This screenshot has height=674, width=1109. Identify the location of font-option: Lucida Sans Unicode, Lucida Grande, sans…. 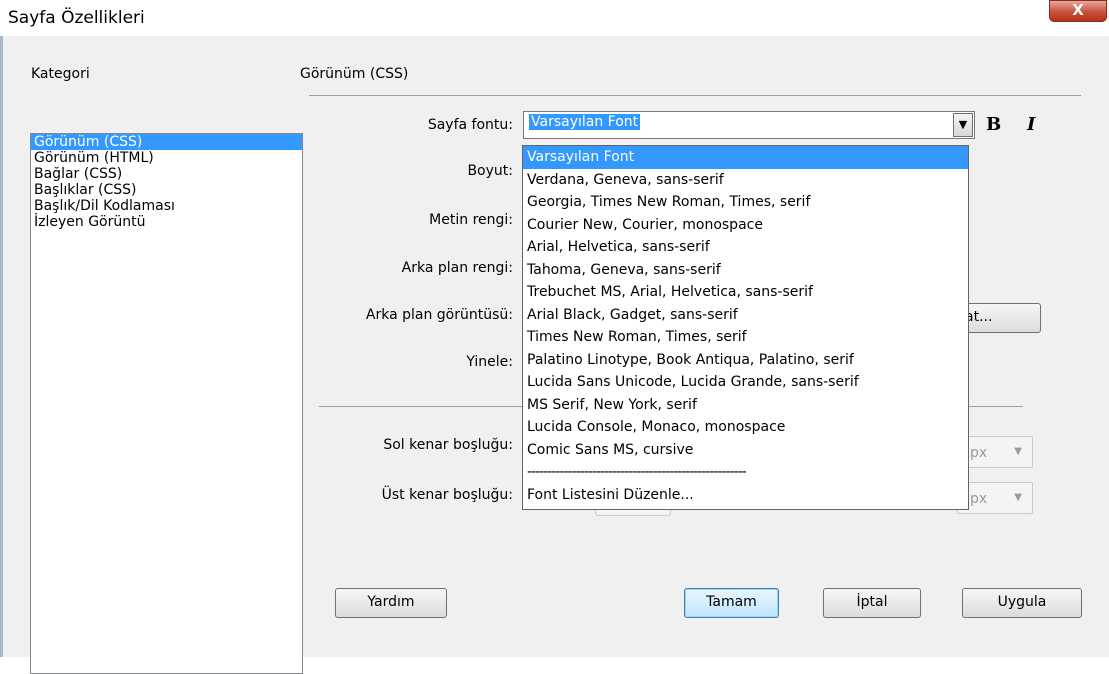
(745, 382).